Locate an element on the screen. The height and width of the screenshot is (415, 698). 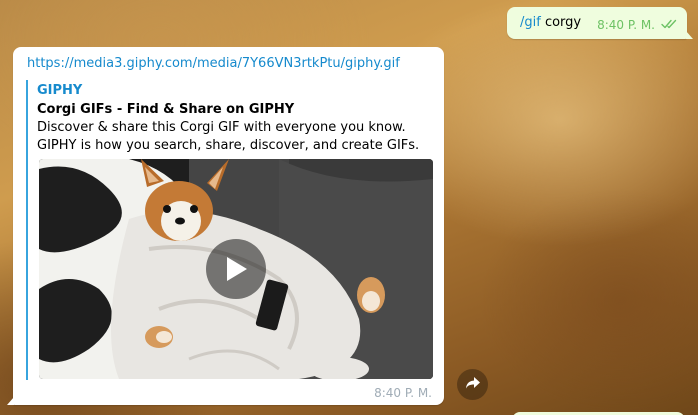
bot-command: /gif is located at coordinates (530, 22).